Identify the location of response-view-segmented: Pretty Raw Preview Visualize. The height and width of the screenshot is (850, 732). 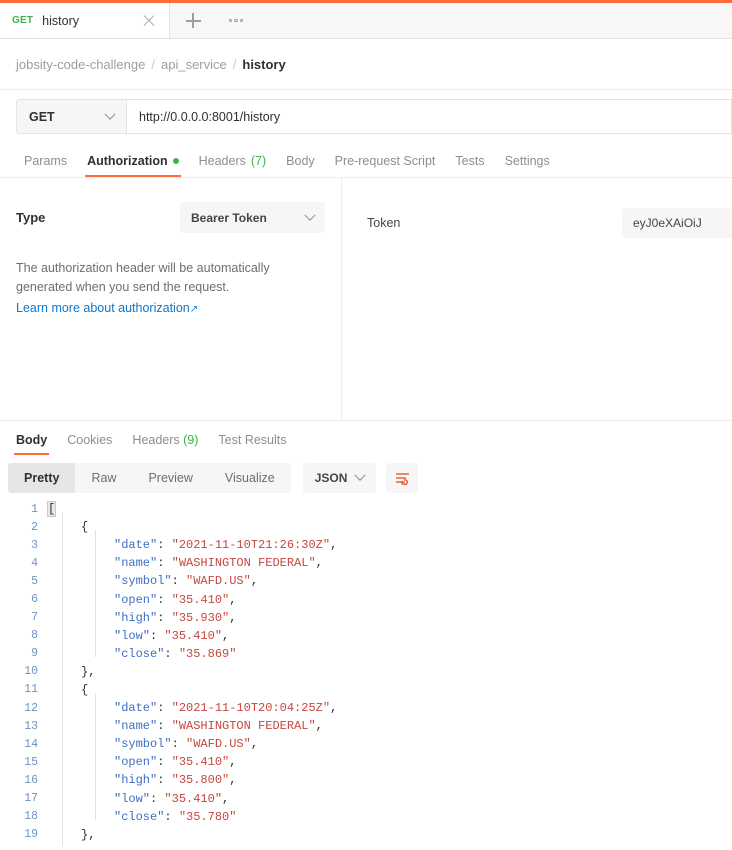
(149, 478).